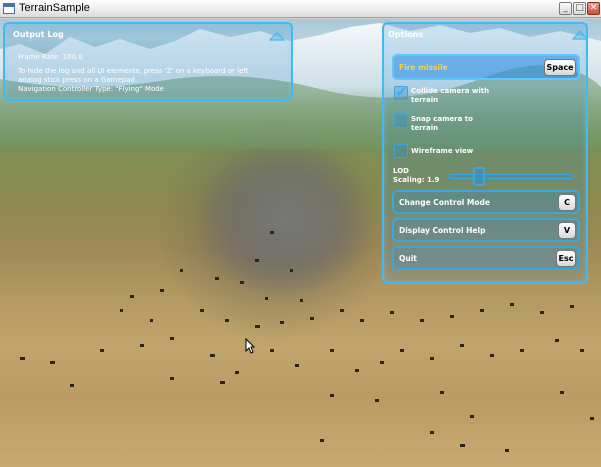  What do you see at coordinates (511, 176) in the screenshot?
I see `lod-slider-track` at bounding box center [511, 176].